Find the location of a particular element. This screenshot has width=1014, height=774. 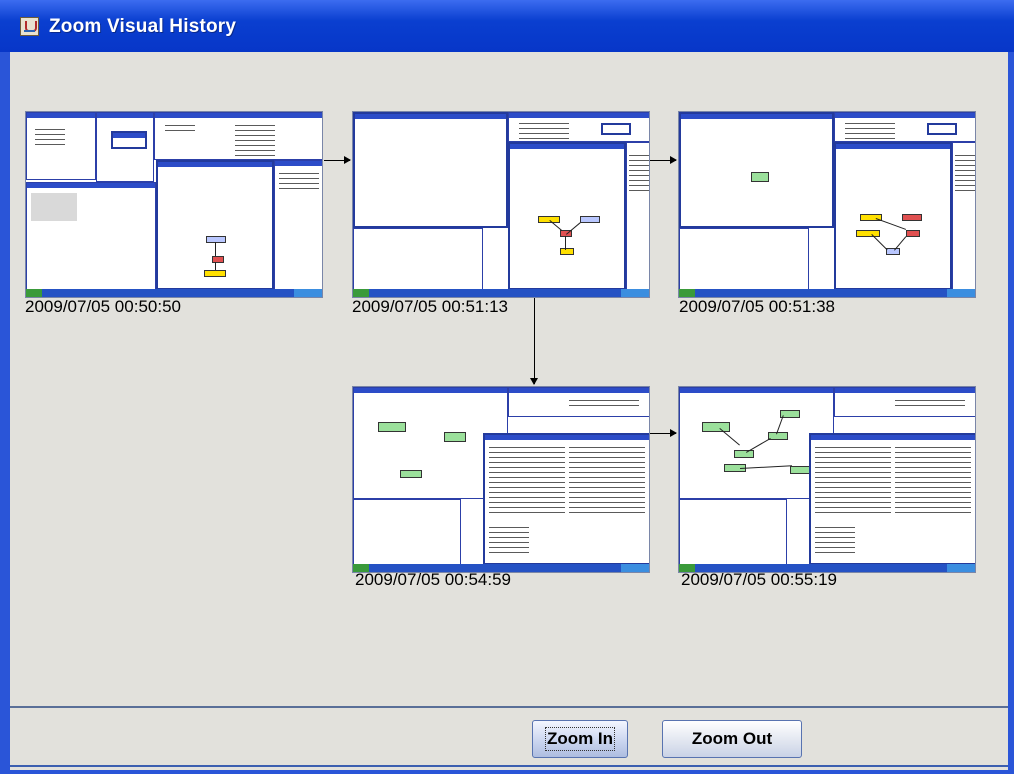

snapshot-timestamp-3: 2009/07/05 00:51:38 is located at coordinates (757, 306).